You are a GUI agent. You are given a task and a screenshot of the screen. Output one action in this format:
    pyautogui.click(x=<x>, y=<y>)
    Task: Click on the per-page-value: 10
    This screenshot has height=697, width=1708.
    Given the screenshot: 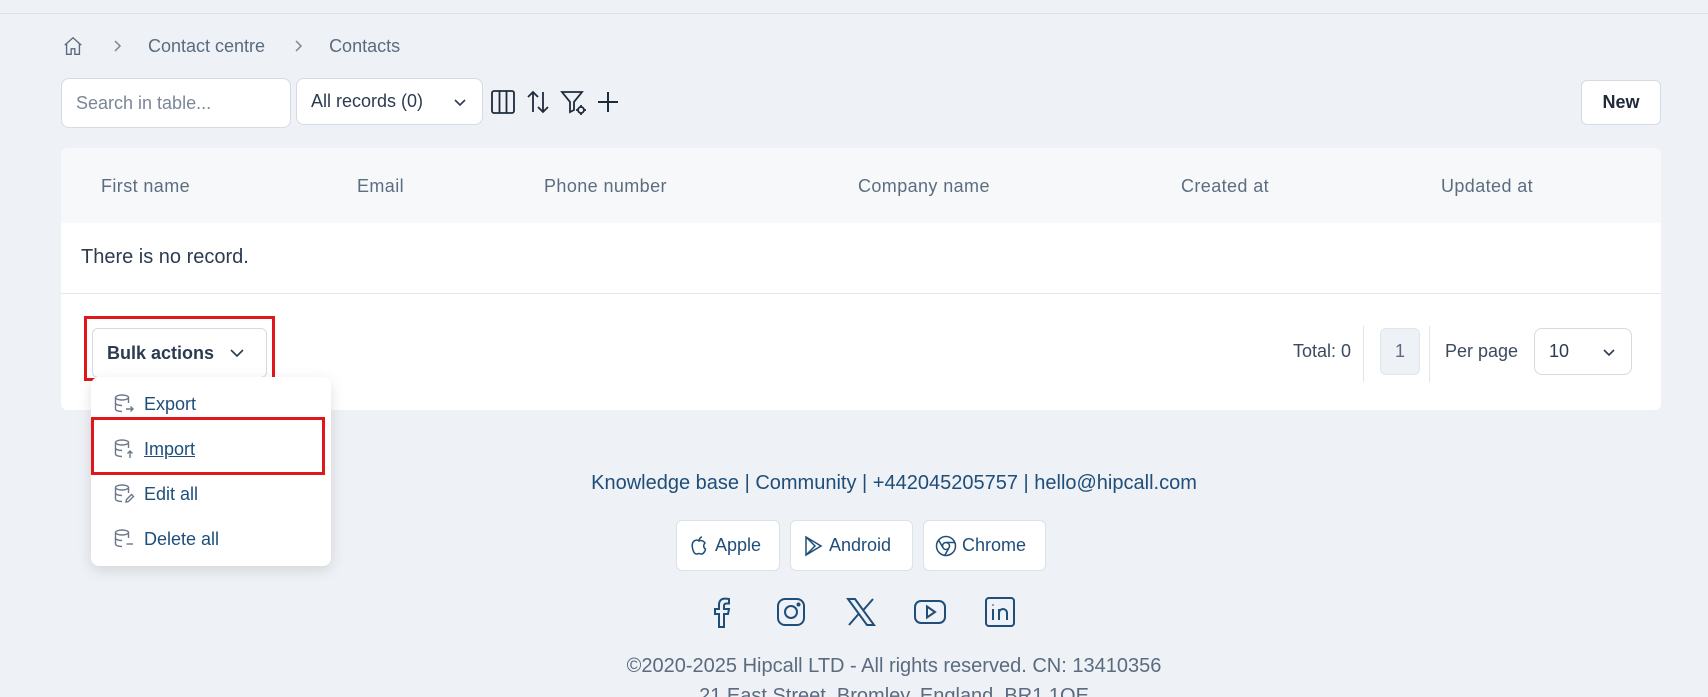 What is the action you would take?
    pyautogui.click(x=1559, y=351)
    